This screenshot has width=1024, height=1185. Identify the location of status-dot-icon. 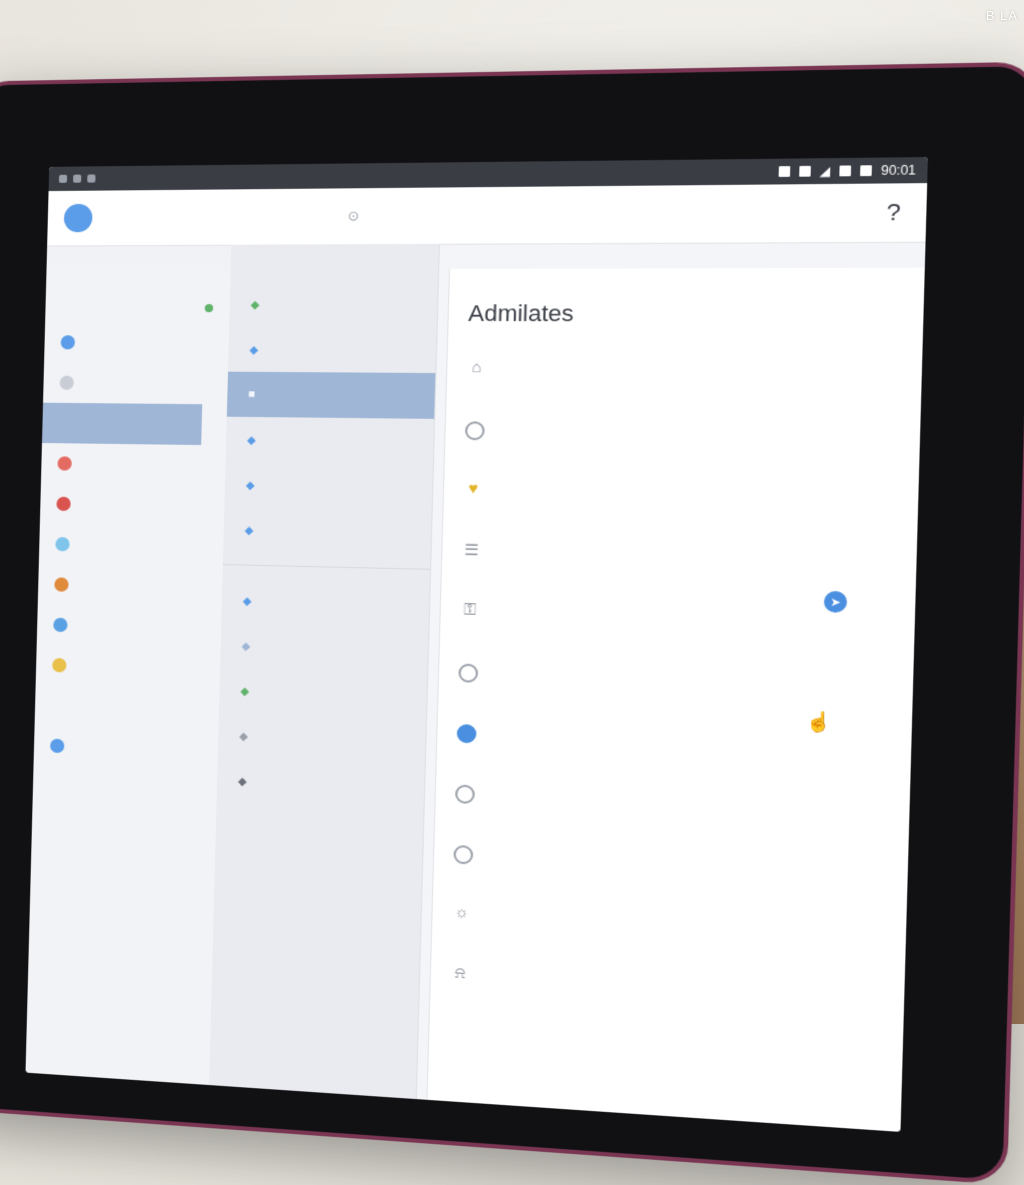
(209, 308).